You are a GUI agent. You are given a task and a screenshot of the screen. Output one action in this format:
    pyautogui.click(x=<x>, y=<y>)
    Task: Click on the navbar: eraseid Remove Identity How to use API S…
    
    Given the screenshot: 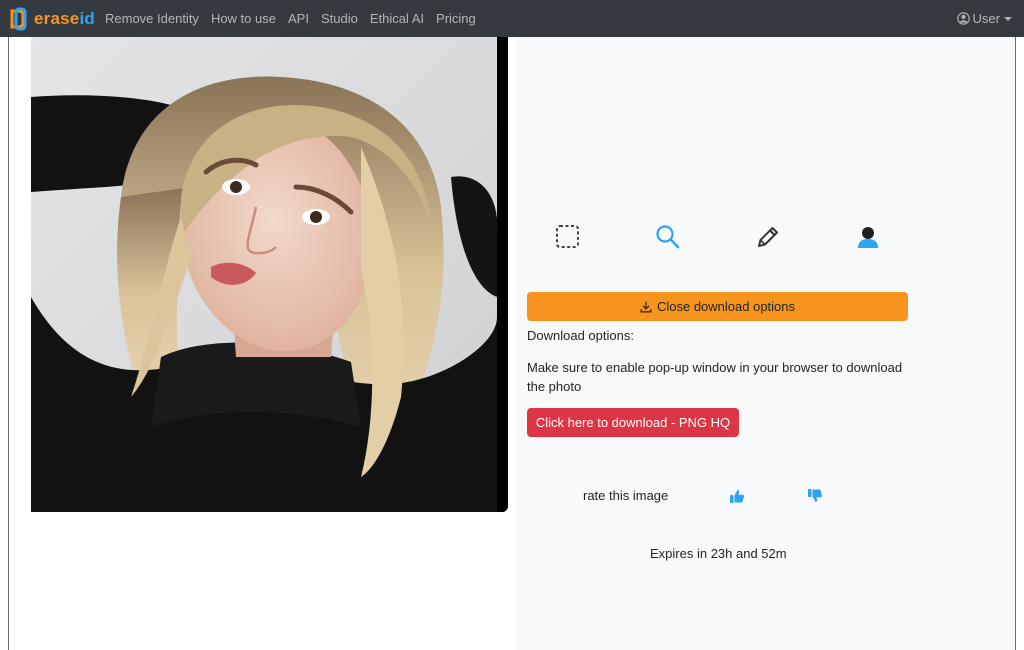 What is the action you would take?
    pyautogui.click(x=512, y=18)
    